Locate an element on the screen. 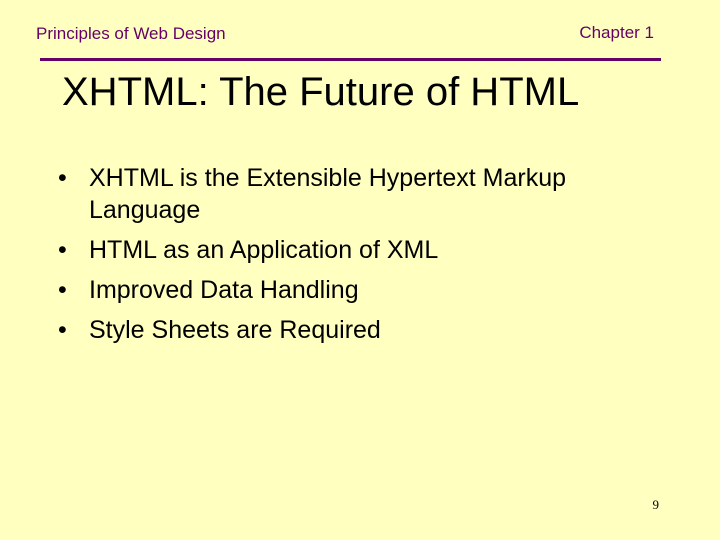  bullet-item: • Improved Data Handling is located at coordinates (368, 290).